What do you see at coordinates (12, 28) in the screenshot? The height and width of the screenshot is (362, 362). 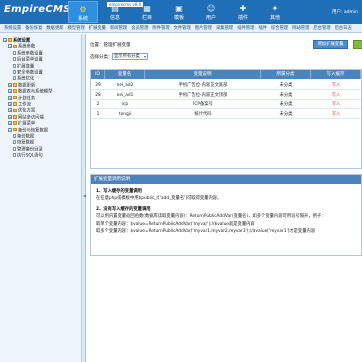 I see `submenu-item: 系统设置` at bounding box center [12, 28].